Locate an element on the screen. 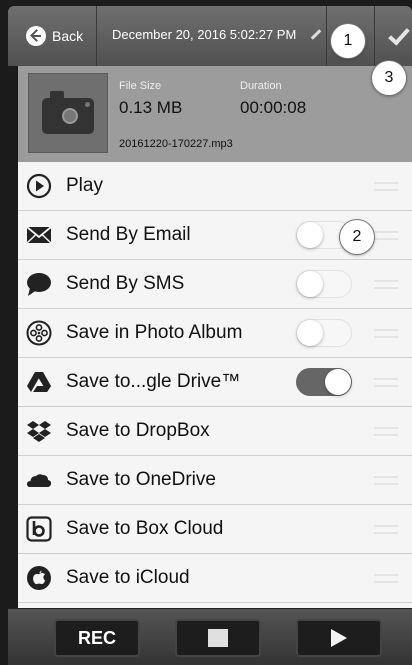  list-item-send-sms: Send By SMS is located at coordinates (215, 284).